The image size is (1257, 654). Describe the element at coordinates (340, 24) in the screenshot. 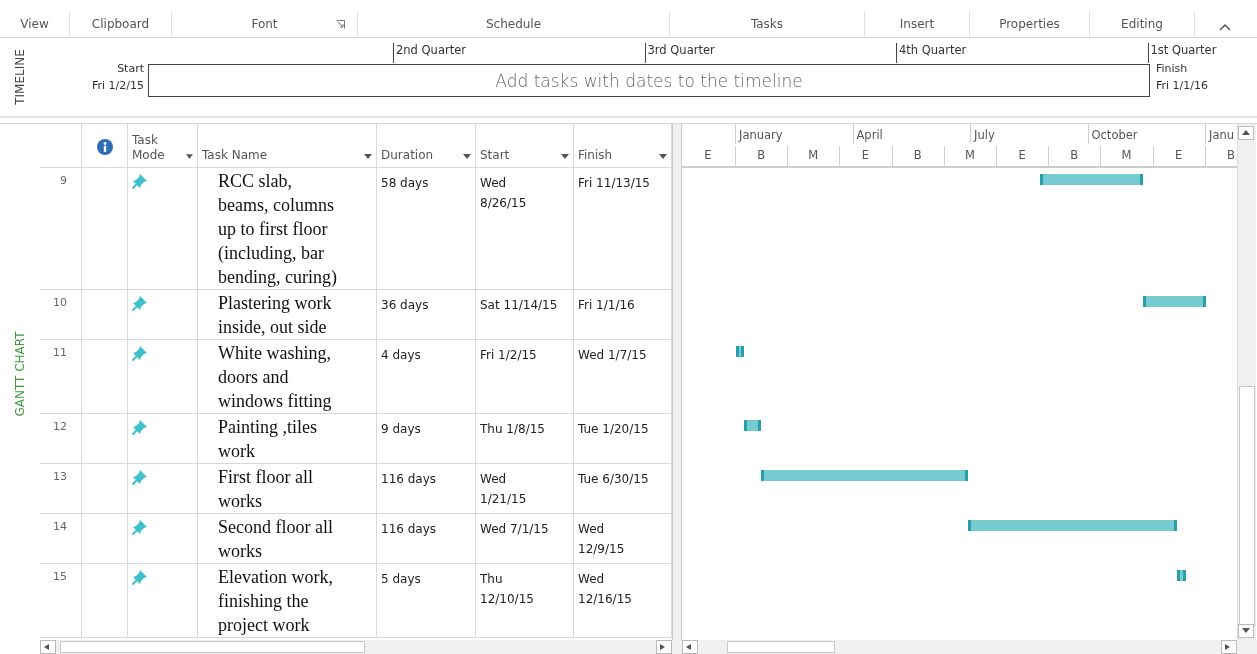

I see `dialog-launcher-icon` at that location.